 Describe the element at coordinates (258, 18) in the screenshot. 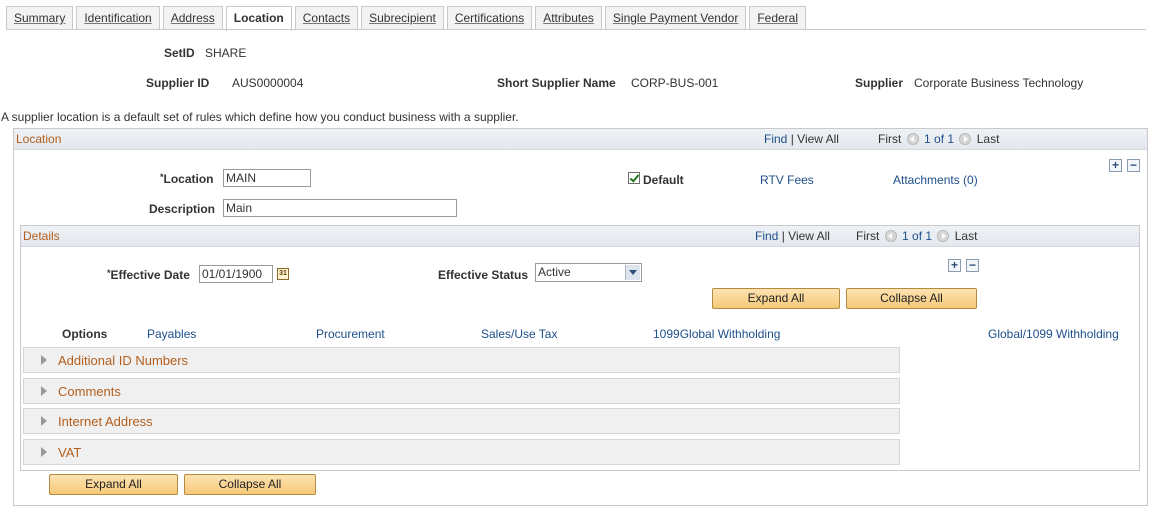

I see `tab-location: Location` at that location.